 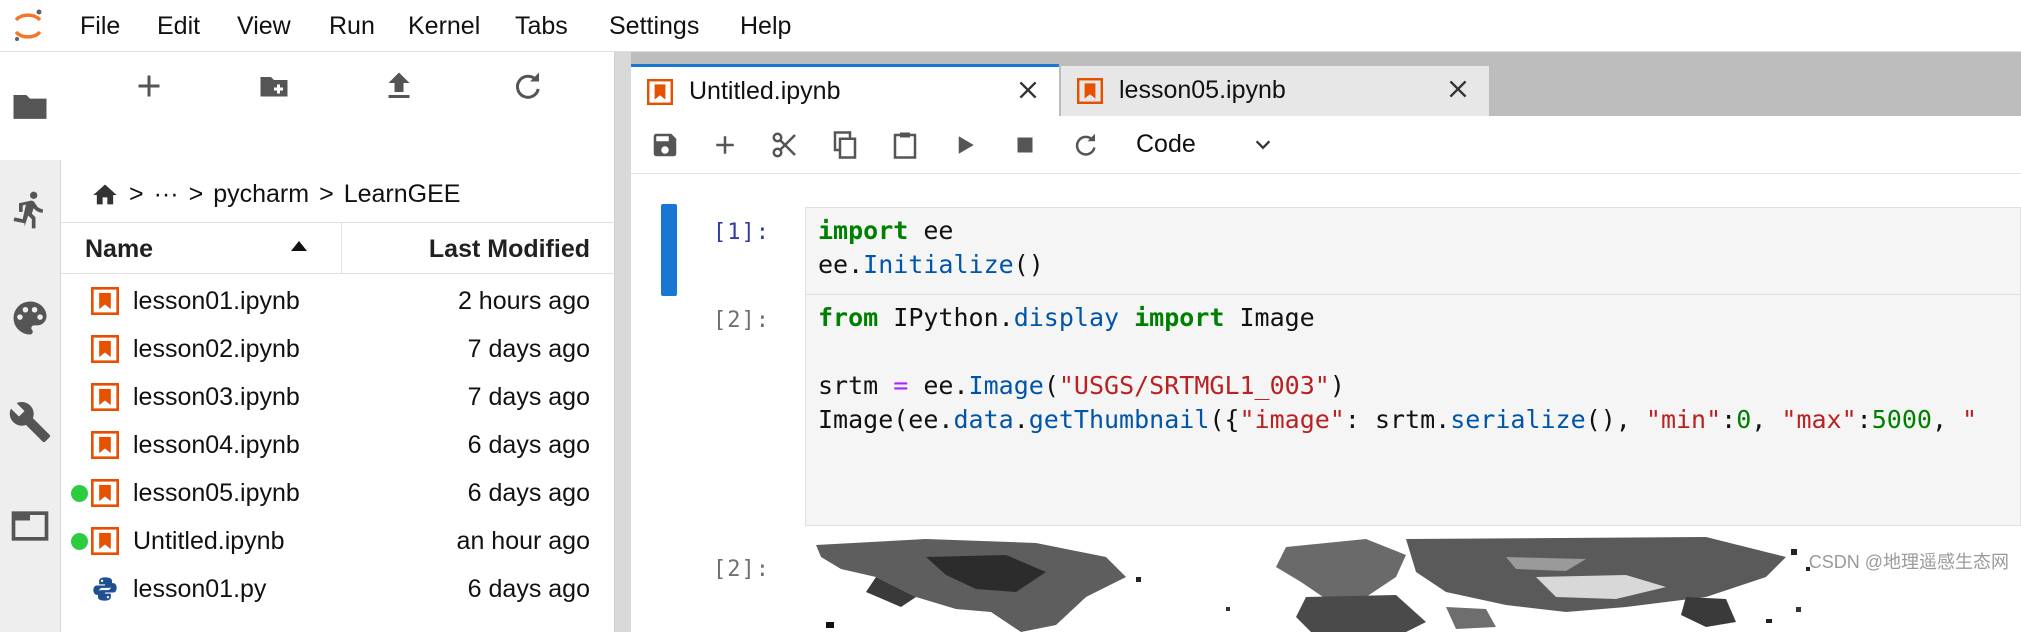 What do you see at coordinates (845, 145) in the screenshot?
I see `copy-icon` at bounding box center [845, 145].